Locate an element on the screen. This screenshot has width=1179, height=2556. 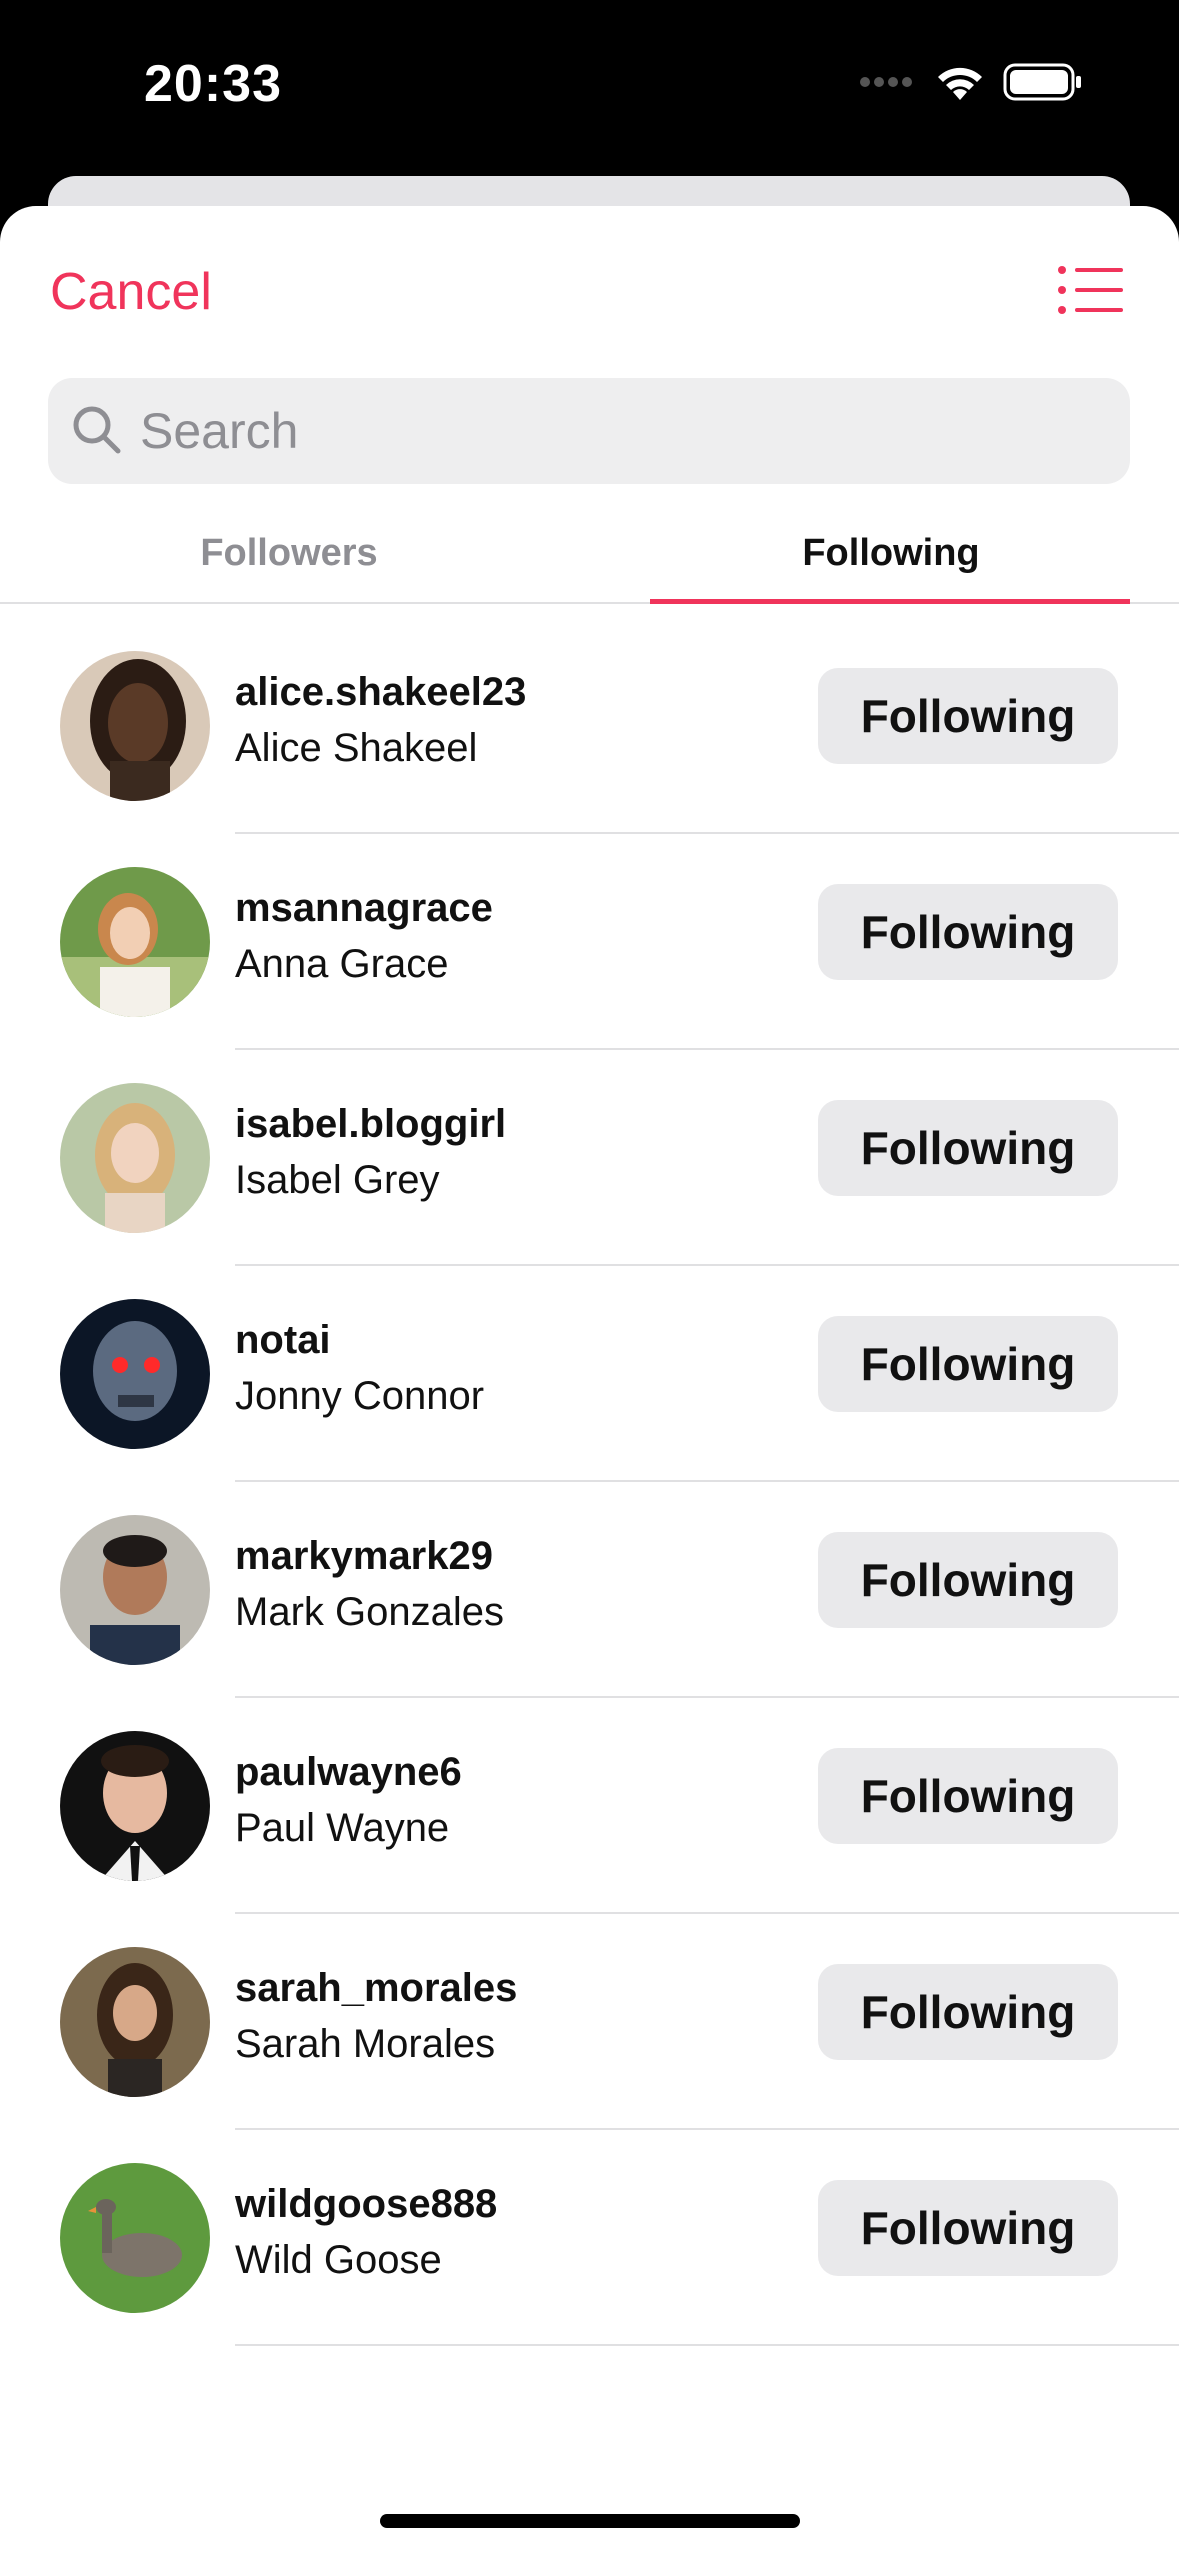
list-item: alice.shakeel23 Alice Shakeel Following is located at coordinates (589, 726).